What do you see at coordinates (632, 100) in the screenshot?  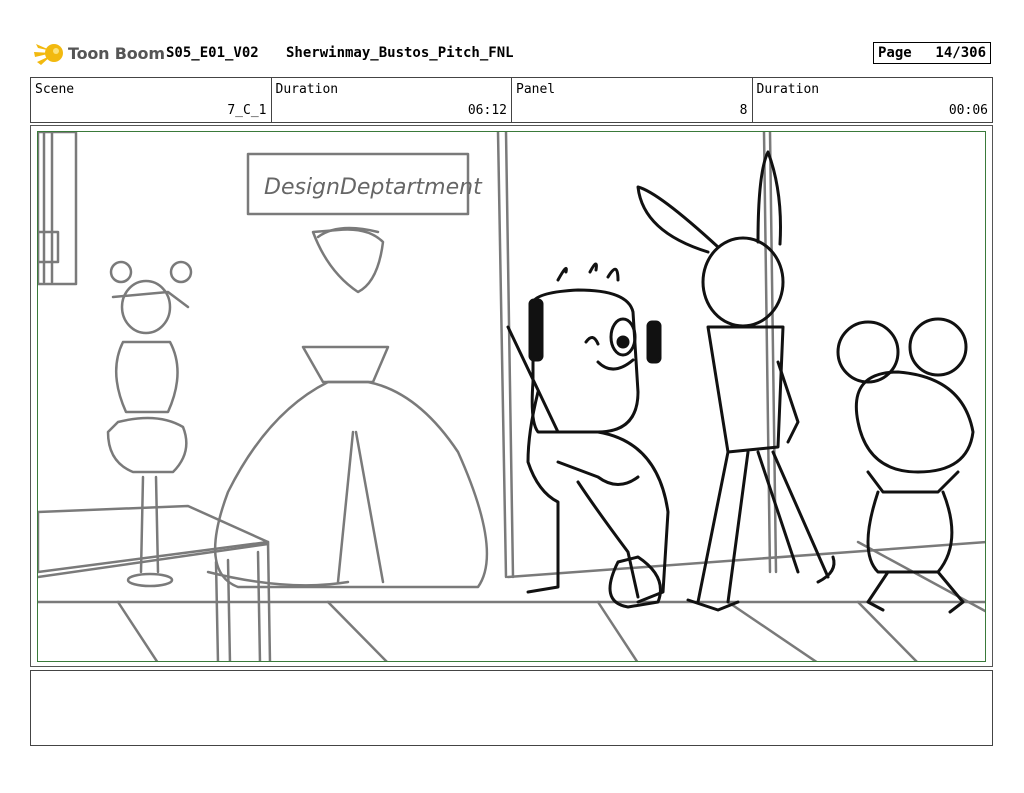 I see `panel-cell: Panel 8` at bounding box center [632, 100].